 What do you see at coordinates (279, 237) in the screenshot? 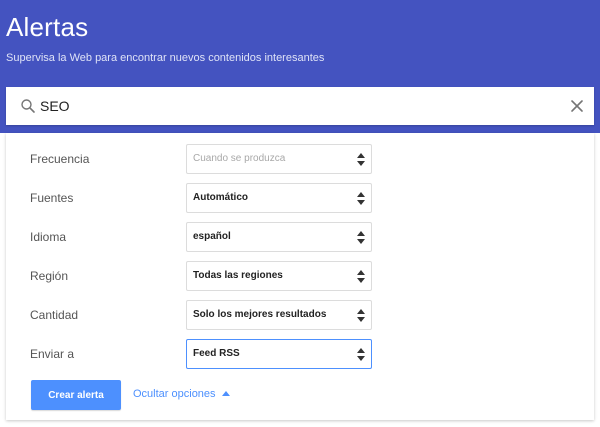
I see `idioma-select: español` at bounding box center [279, 237].